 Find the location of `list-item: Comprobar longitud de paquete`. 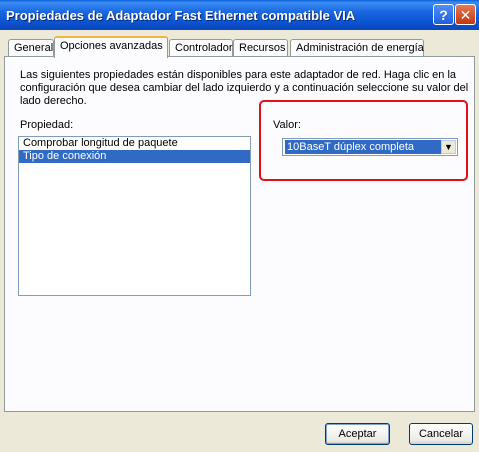

list-item: Comprobar longitud de paquete is located at coordinates (134, 143).